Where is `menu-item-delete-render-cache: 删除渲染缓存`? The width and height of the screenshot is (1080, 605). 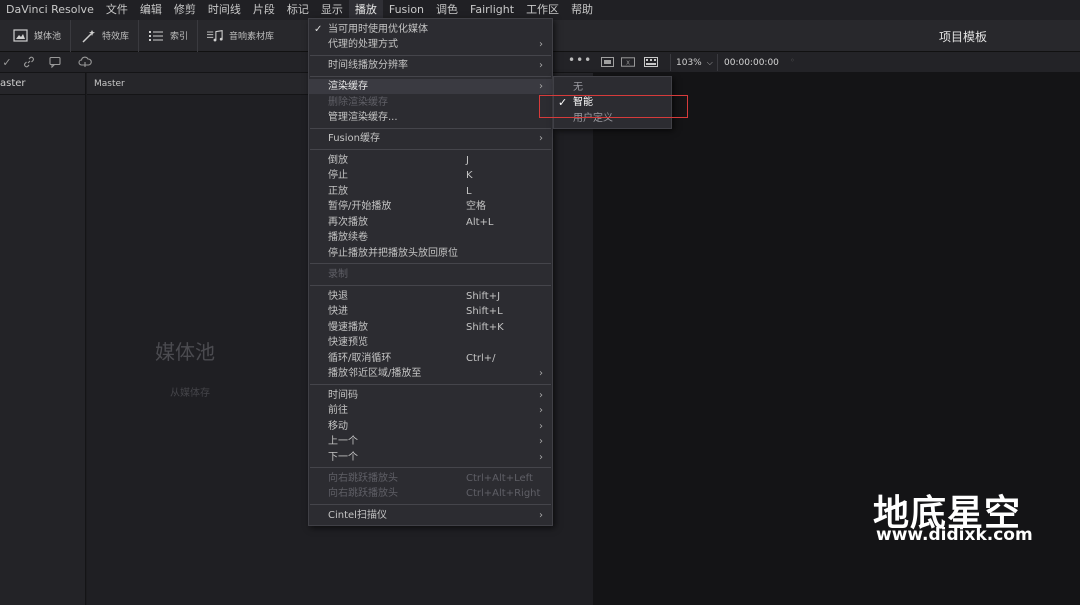 menu-item-delete-render-cache: 删除渲染缓存 is located at coordinates (430, 102).